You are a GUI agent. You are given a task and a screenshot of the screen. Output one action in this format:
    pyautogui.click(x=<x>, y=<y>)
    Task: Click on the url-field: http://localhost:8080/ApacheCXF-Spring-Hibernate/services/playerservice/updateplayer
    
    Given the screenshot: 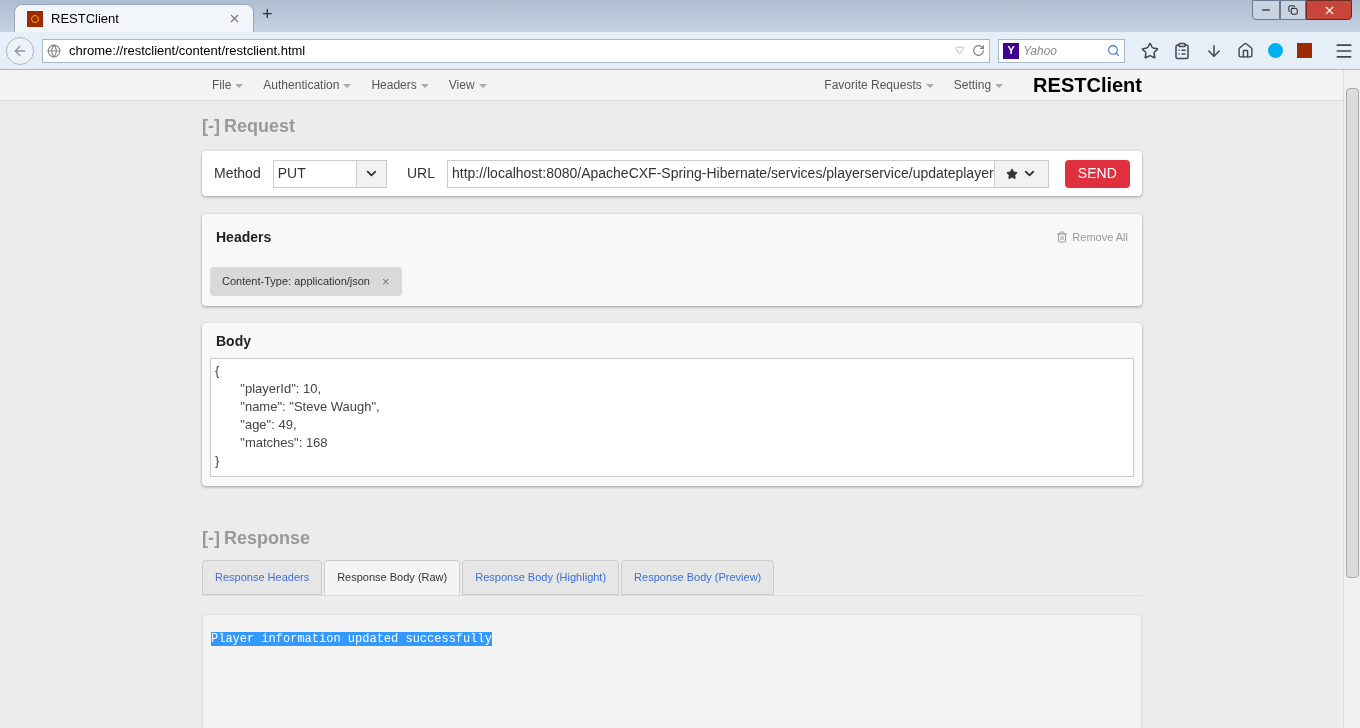 What is the action you would take?
    pyautogui.click(x=747, y=173)
    